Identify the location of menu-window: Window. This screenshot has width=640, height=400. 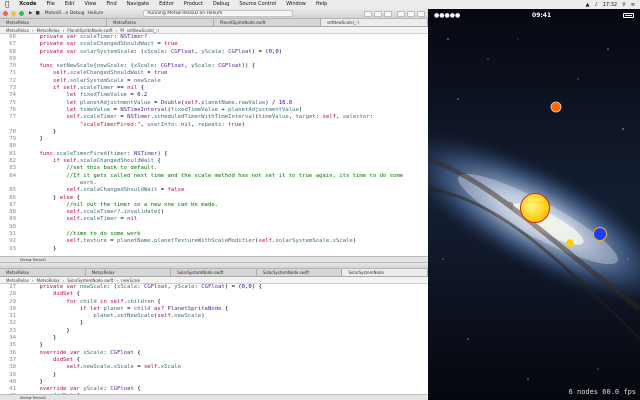
(296, 4).